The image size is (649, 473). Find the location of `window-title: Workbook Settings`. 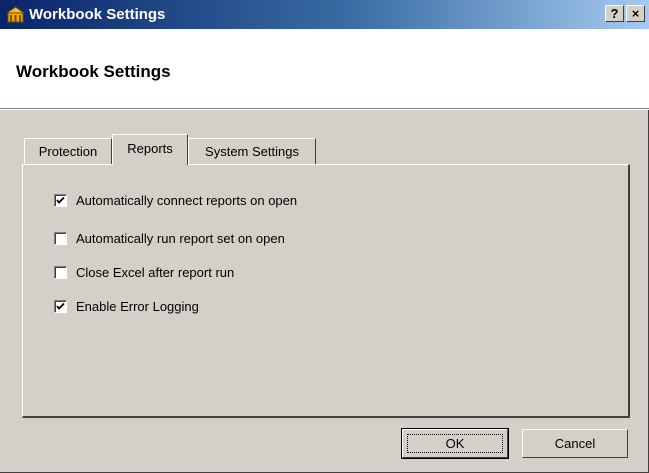

window-title: Workbook Settings is located at coordinates (97, 14).